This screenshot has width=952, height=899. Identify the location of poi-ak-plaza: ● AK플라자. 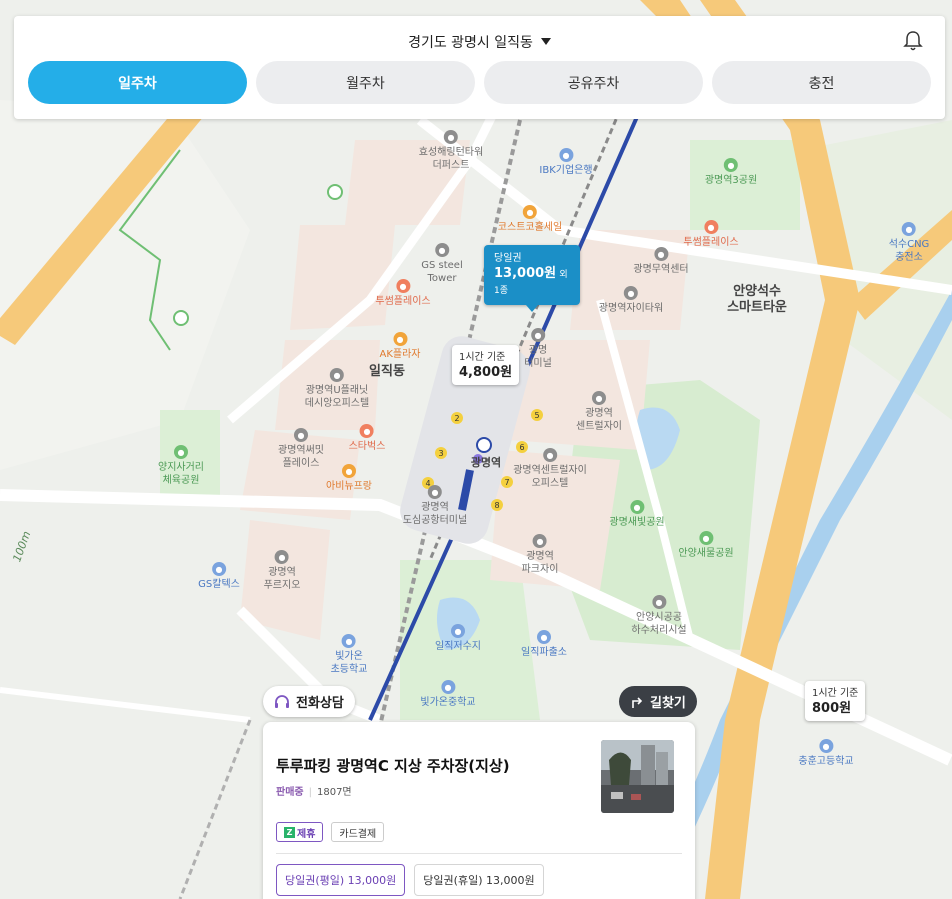
(400, 346).